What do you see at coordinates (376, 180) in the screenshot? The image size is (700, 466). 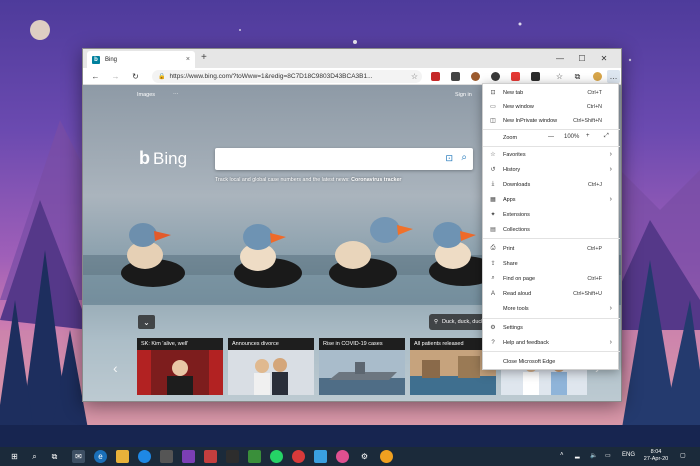 I see `coronavirus-tracker-link: Coronavirus tracker` at bounding box center [376, 180].